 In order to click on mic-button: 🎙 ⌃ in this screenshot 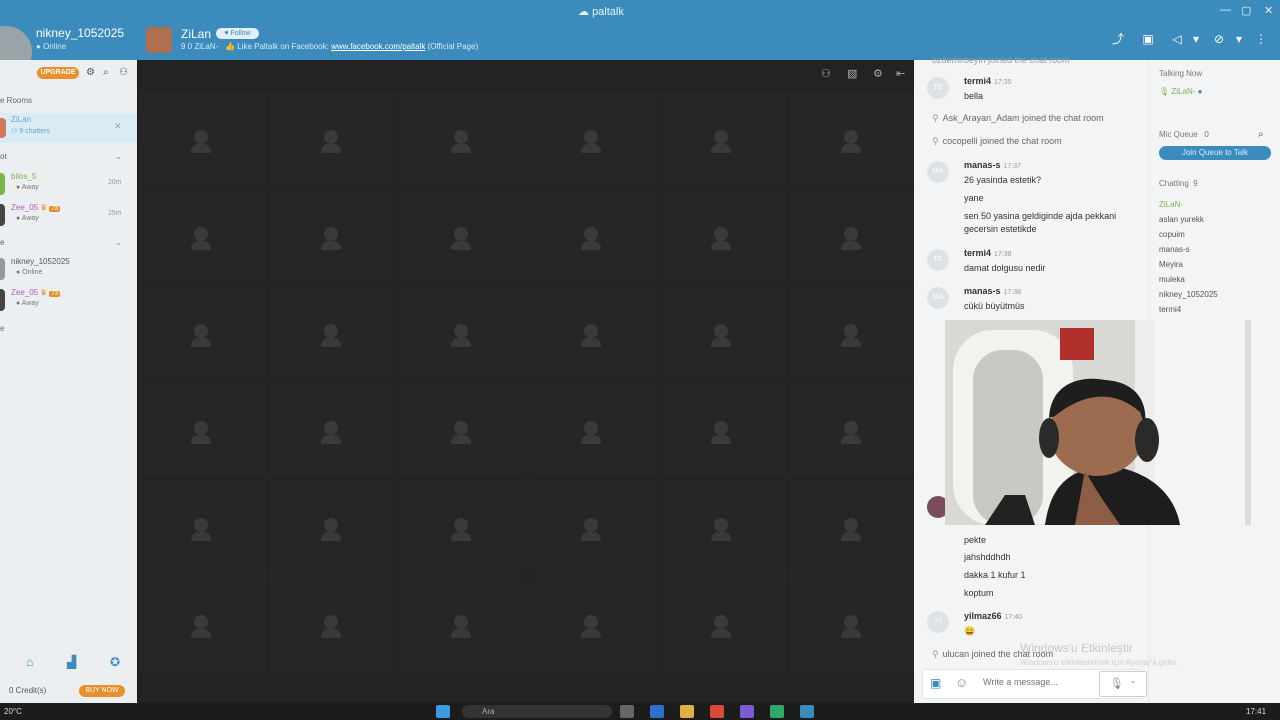, I will do `click(1123, 684)`.